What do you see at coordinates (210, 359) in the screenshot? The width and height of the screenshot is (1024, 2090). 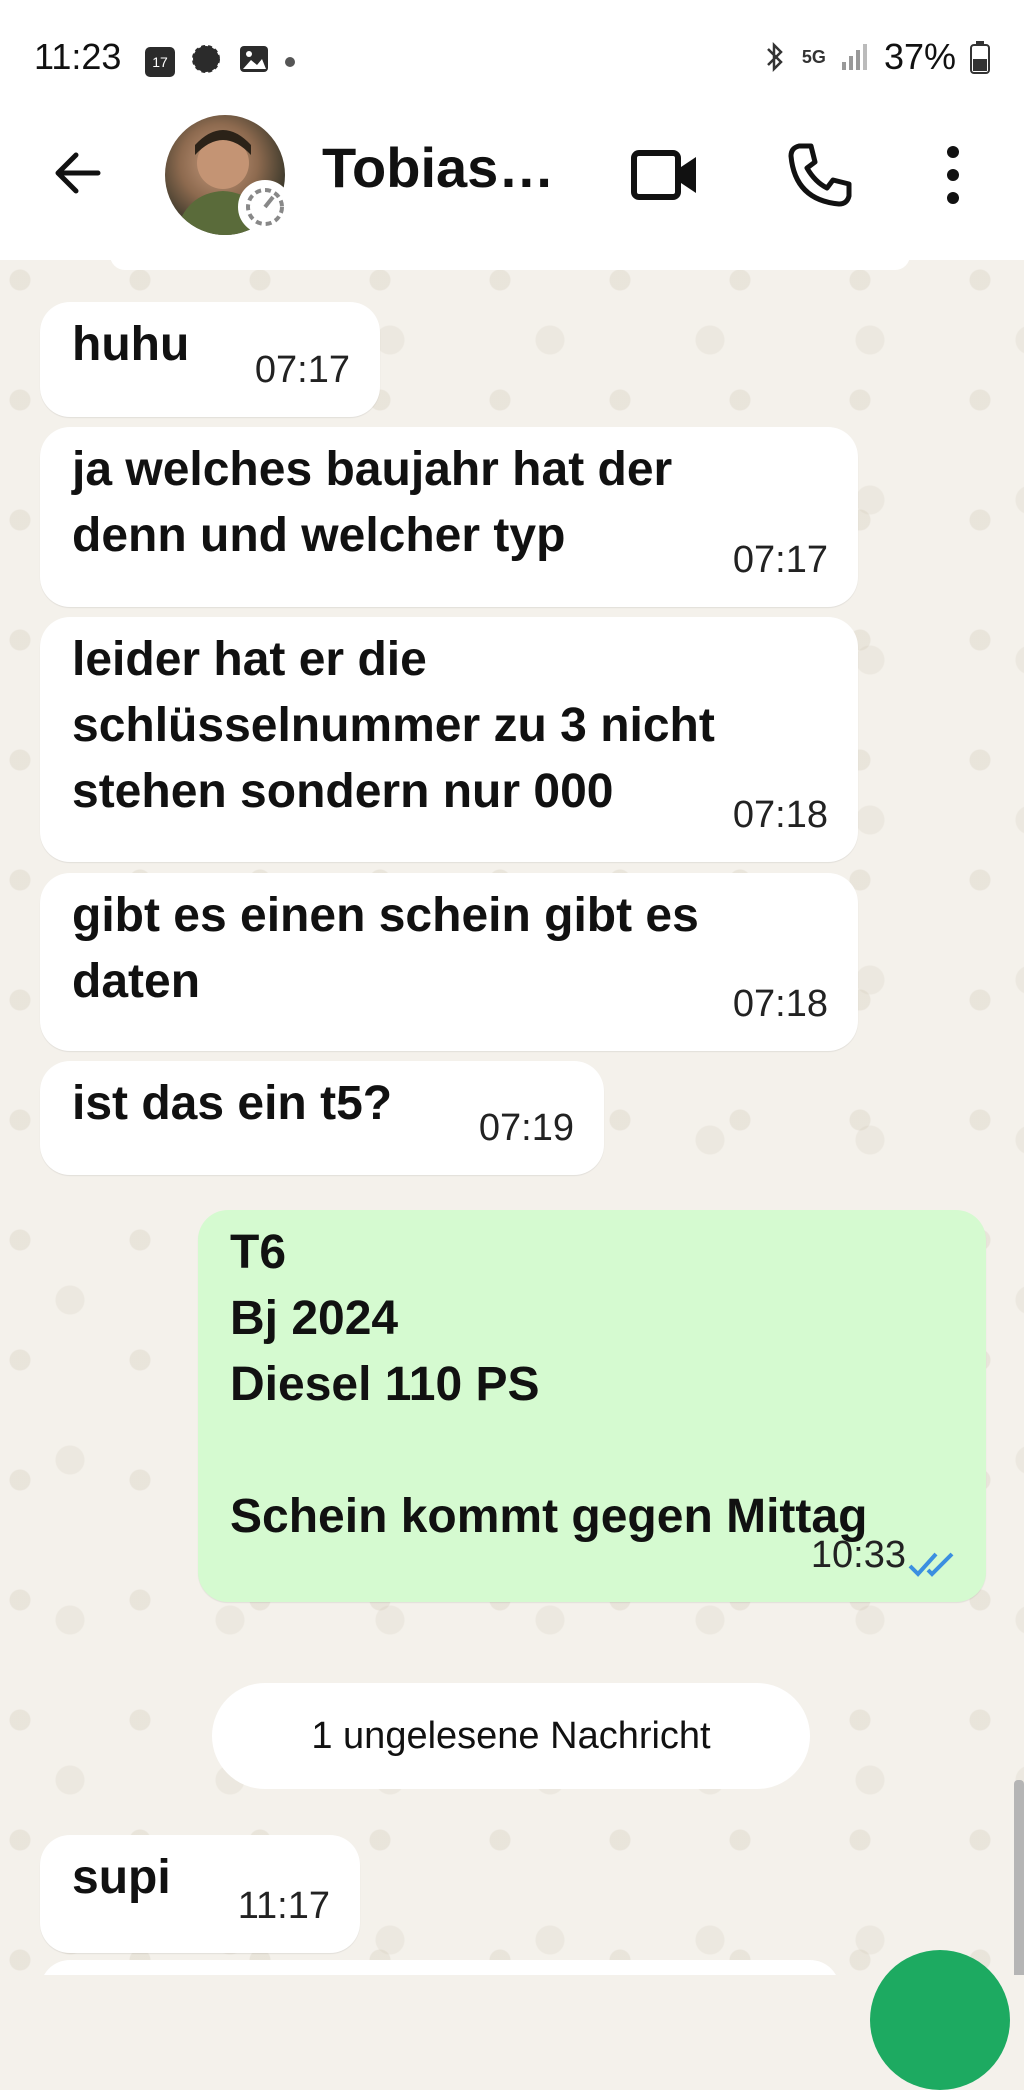 I see `message-bubble: huhu 07:17` at bounding box center [210, 359].